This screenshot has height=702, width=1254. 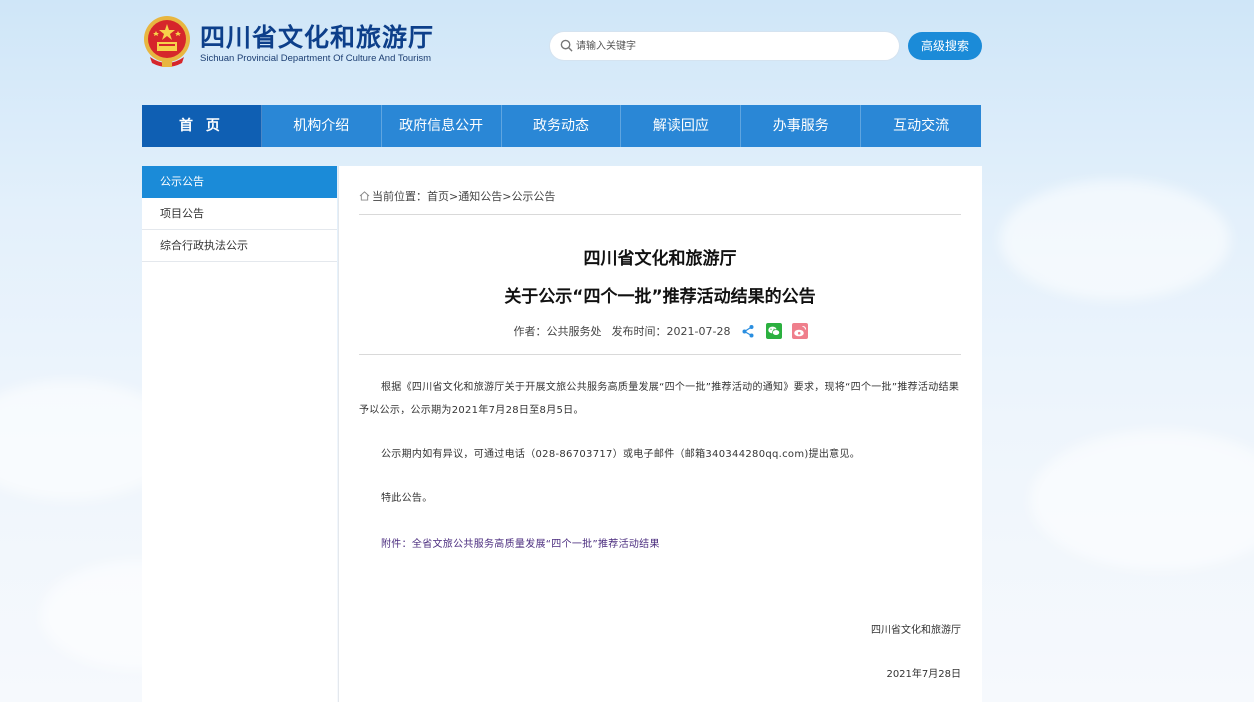 What do you see at coordinates (317, 37) in the screenshot?
I see `site-title: 四川省文化和旅游厅` at bounding box center [317, 37].